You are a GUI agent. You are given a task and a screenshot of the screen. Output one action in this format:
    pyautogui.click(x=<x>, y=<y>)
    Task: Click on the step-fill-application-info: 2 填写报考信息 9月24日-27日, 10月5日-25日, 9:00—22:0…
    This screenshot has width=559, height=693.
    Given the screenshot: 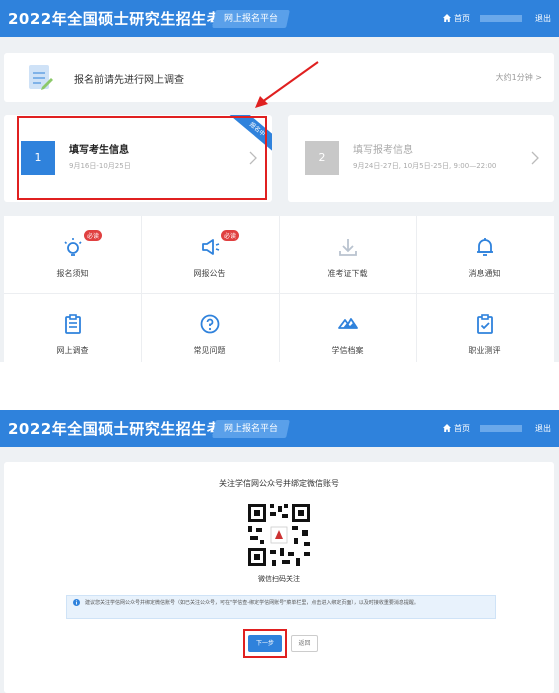 What is the action you would take?
    pyautogui.click(x=421, y=158)
    